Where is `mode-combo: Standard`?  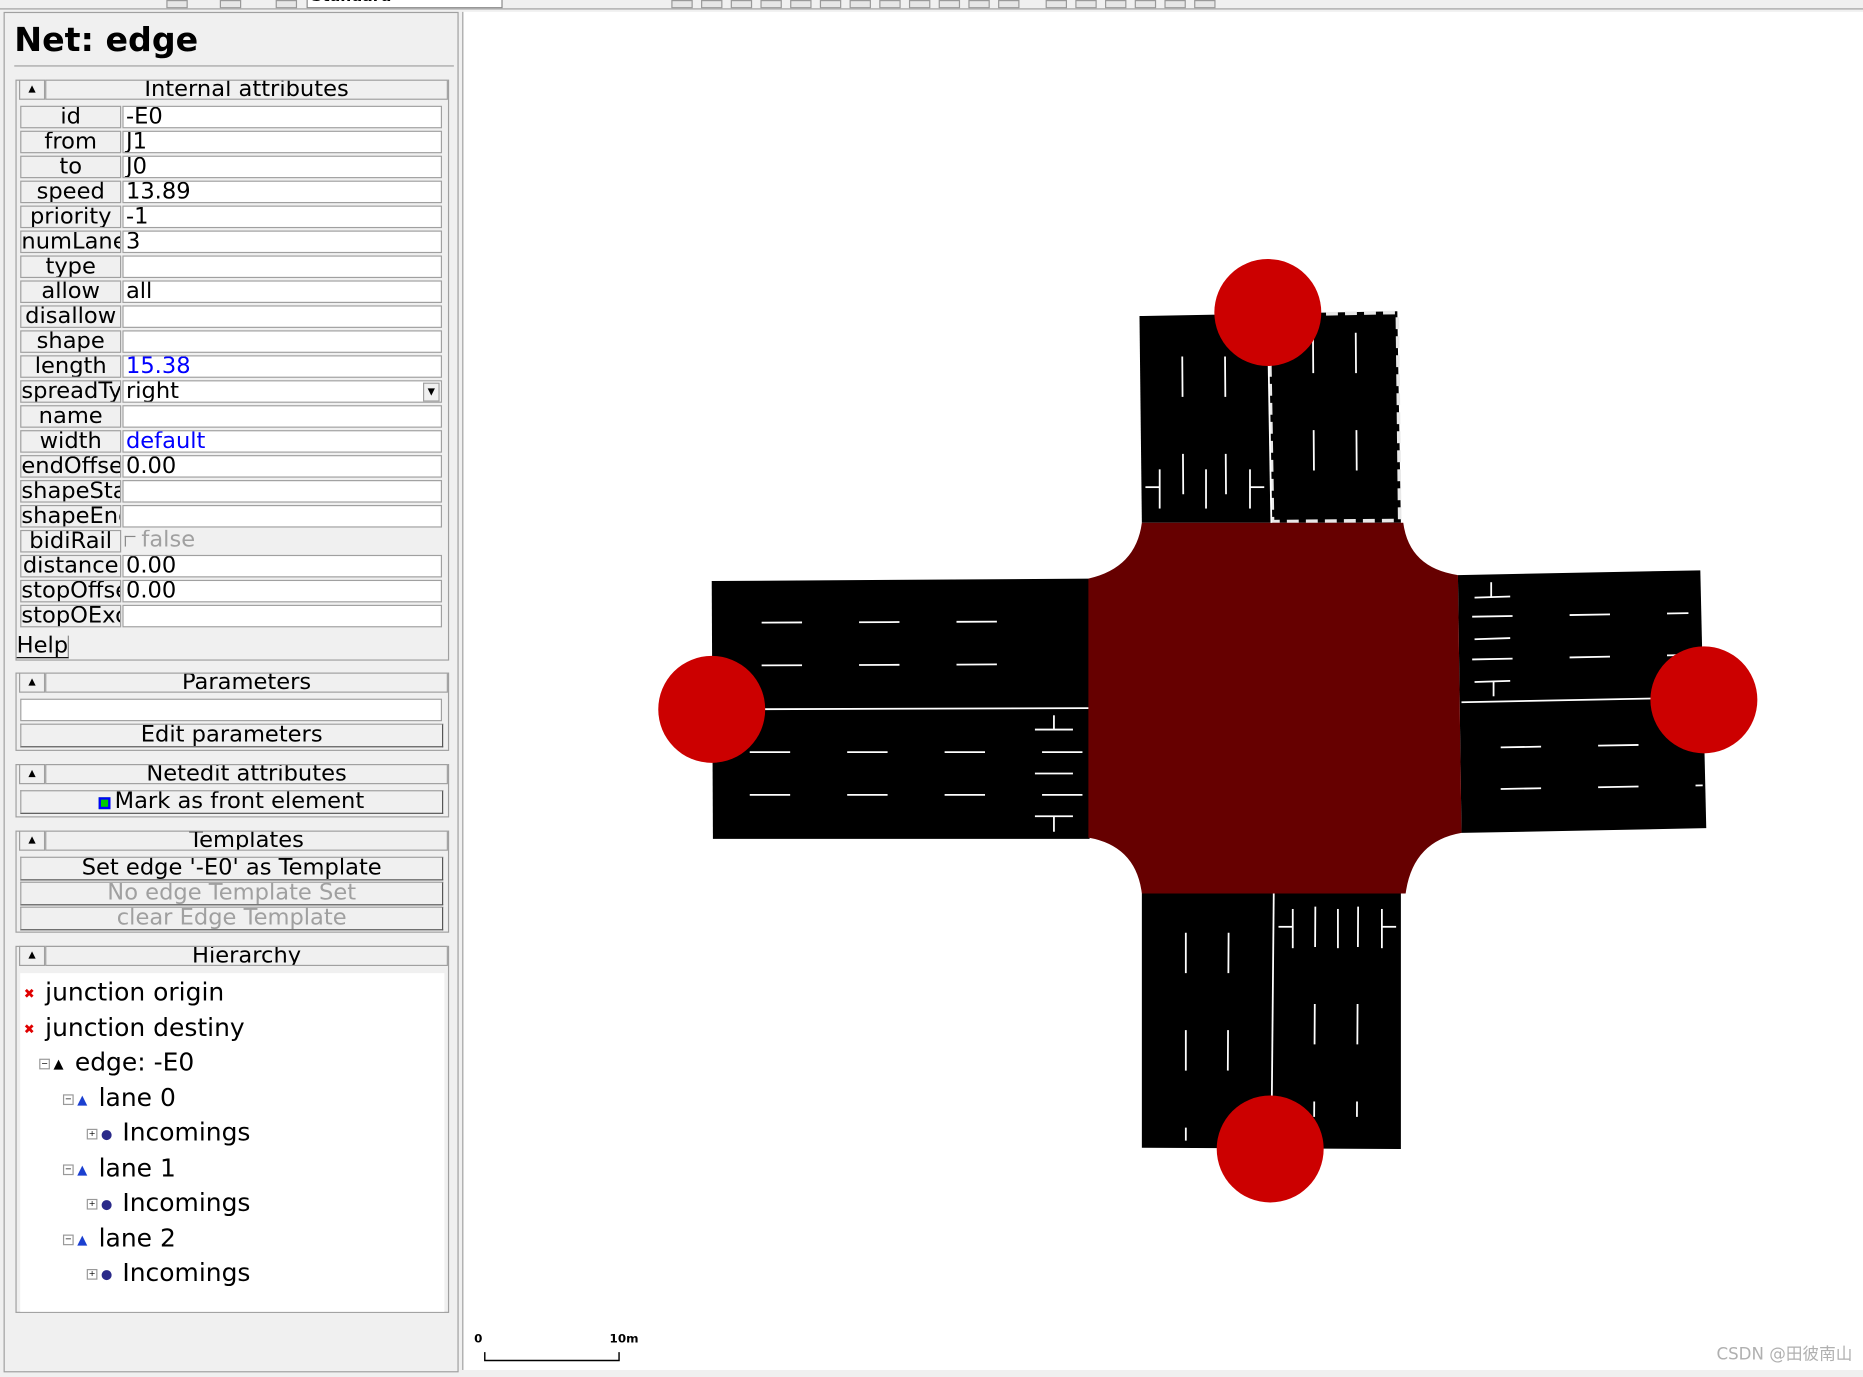 mode-combo: Standard is located at coordinates (404, 4).